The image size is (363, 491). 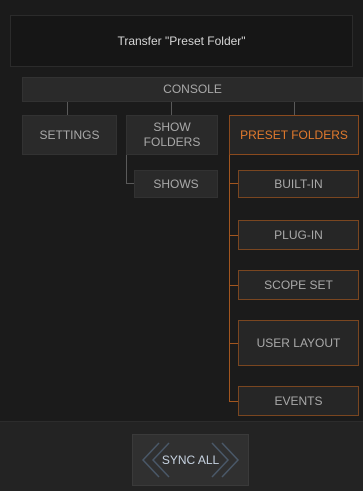 I want to click on settings-label: SETTINGS, so click(x=69, y=134).